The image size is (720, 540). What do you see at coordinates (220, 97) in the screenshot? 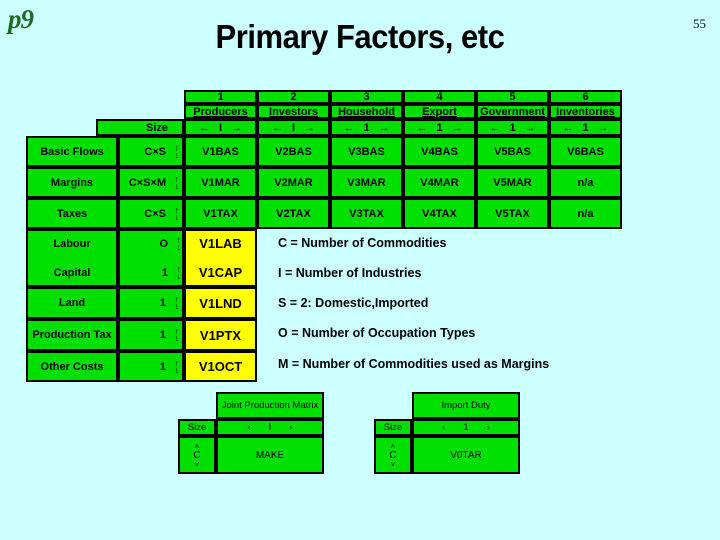
I see `column-number-1: 1` at bounding box center [220, 97].